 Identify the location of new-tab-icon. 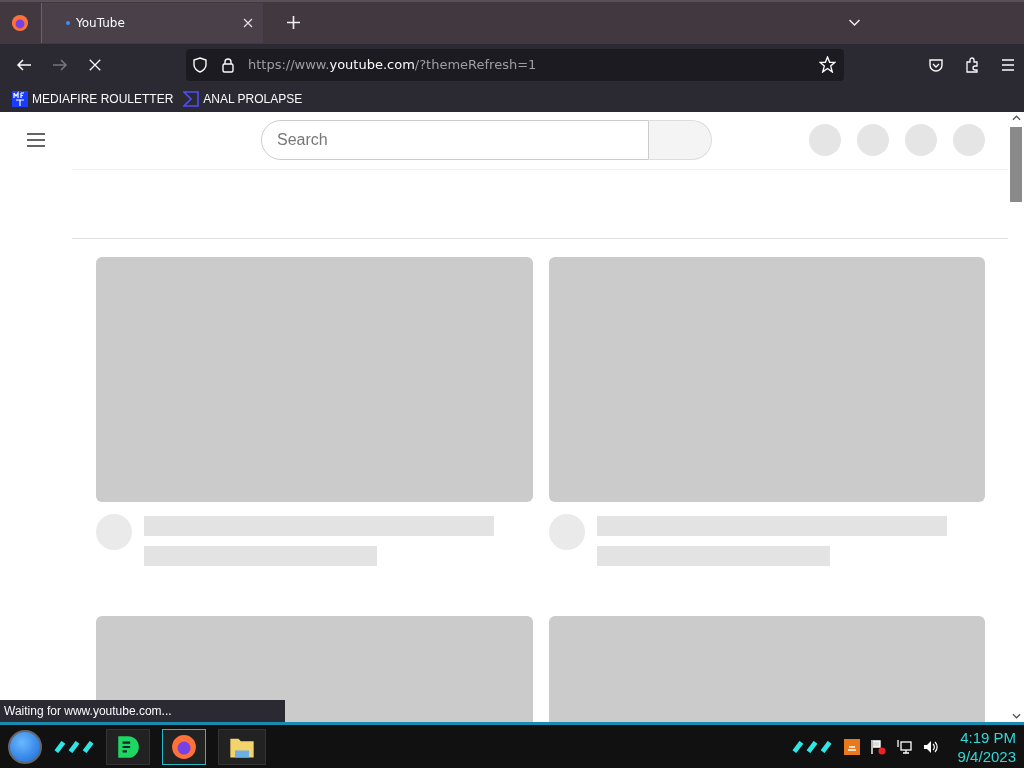
(293, 23).